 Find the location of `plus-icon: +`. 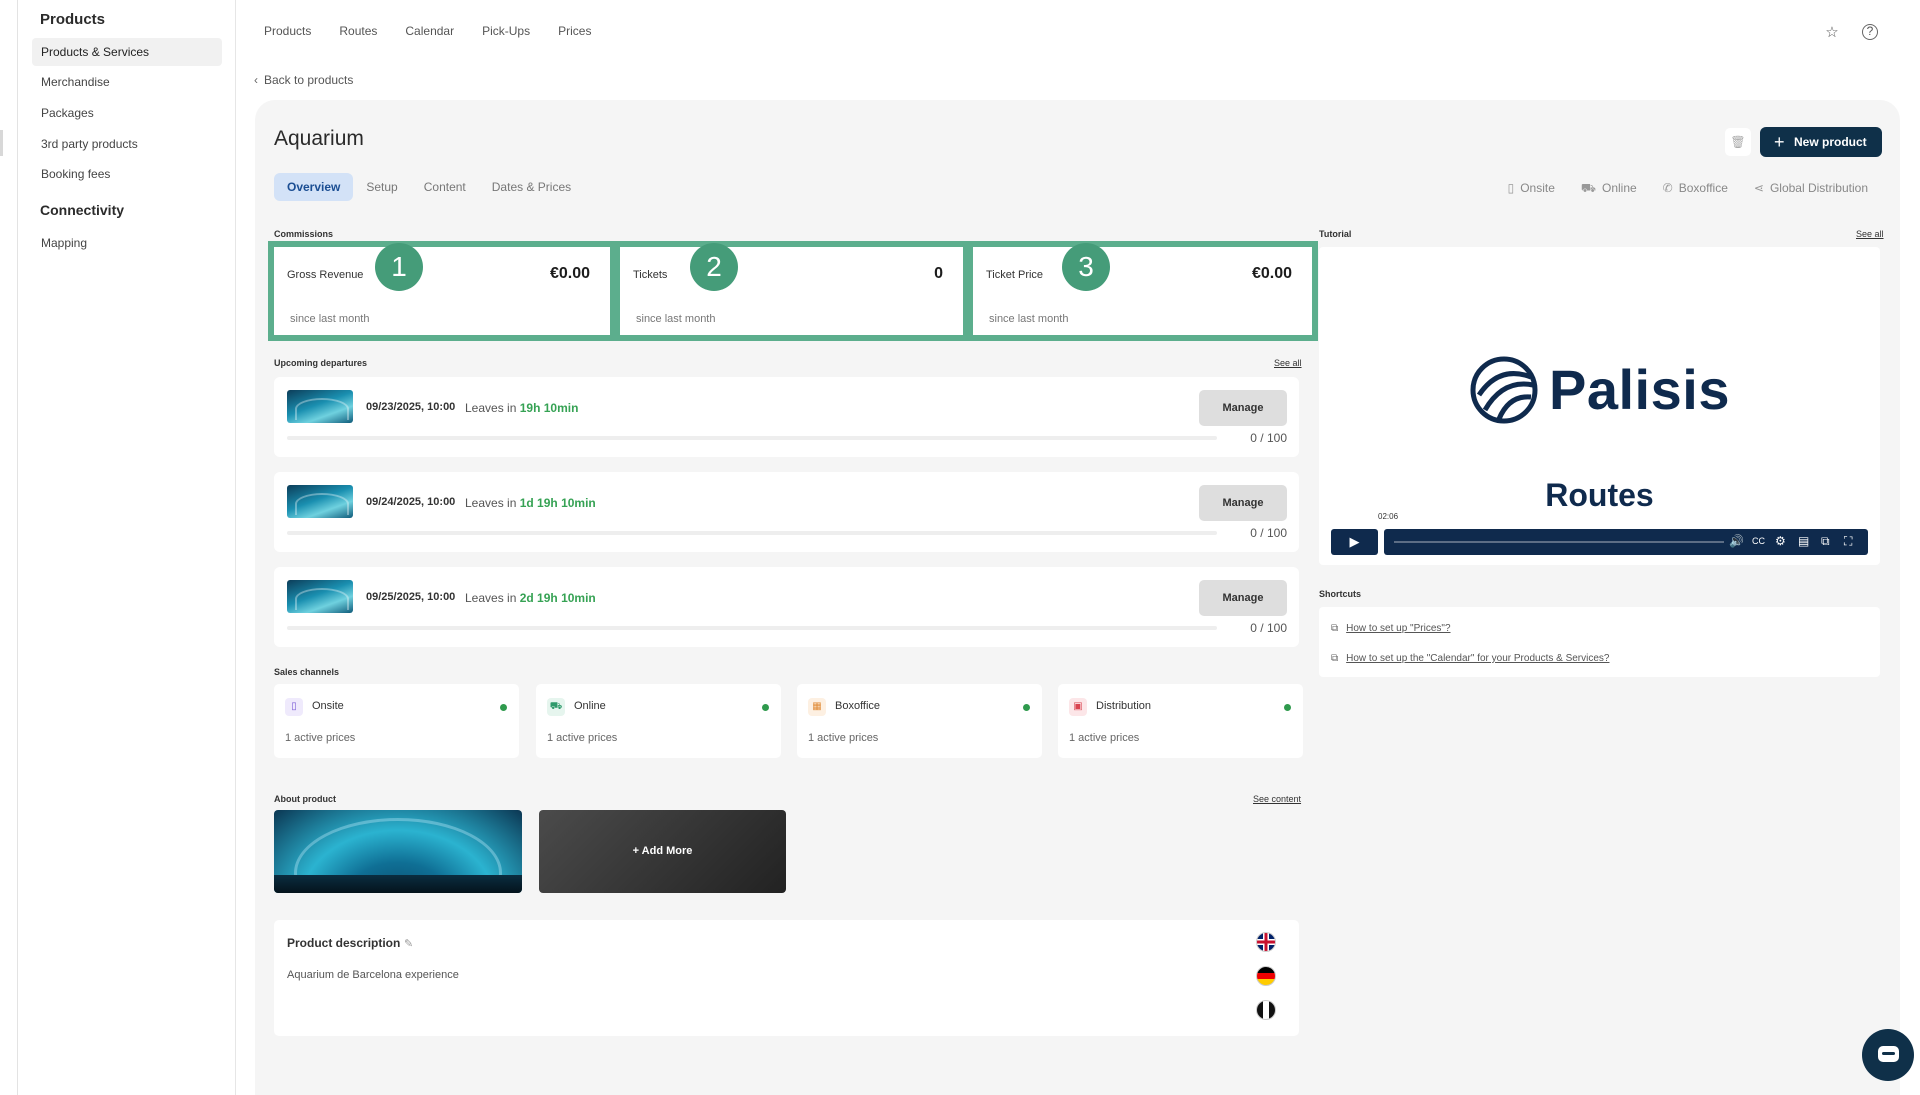

plus-icon: + is located at coordinates (1779, 142).